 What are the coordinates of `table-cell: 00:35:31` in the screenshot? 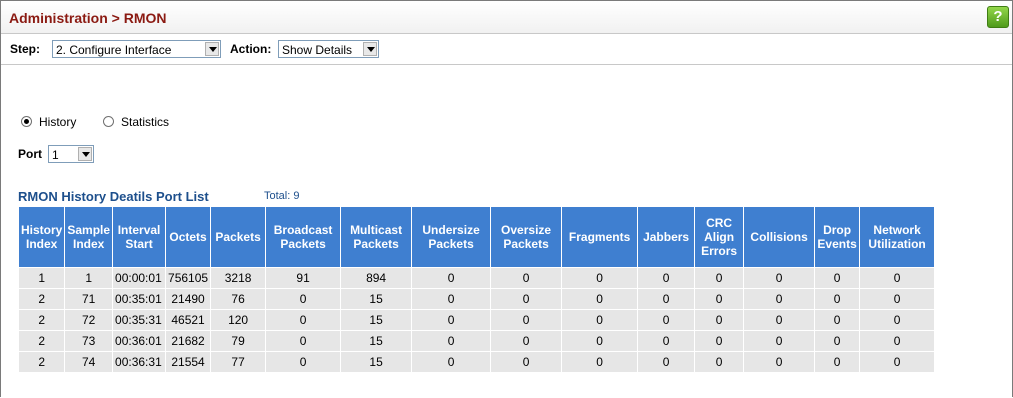 It's located at (139, 320).